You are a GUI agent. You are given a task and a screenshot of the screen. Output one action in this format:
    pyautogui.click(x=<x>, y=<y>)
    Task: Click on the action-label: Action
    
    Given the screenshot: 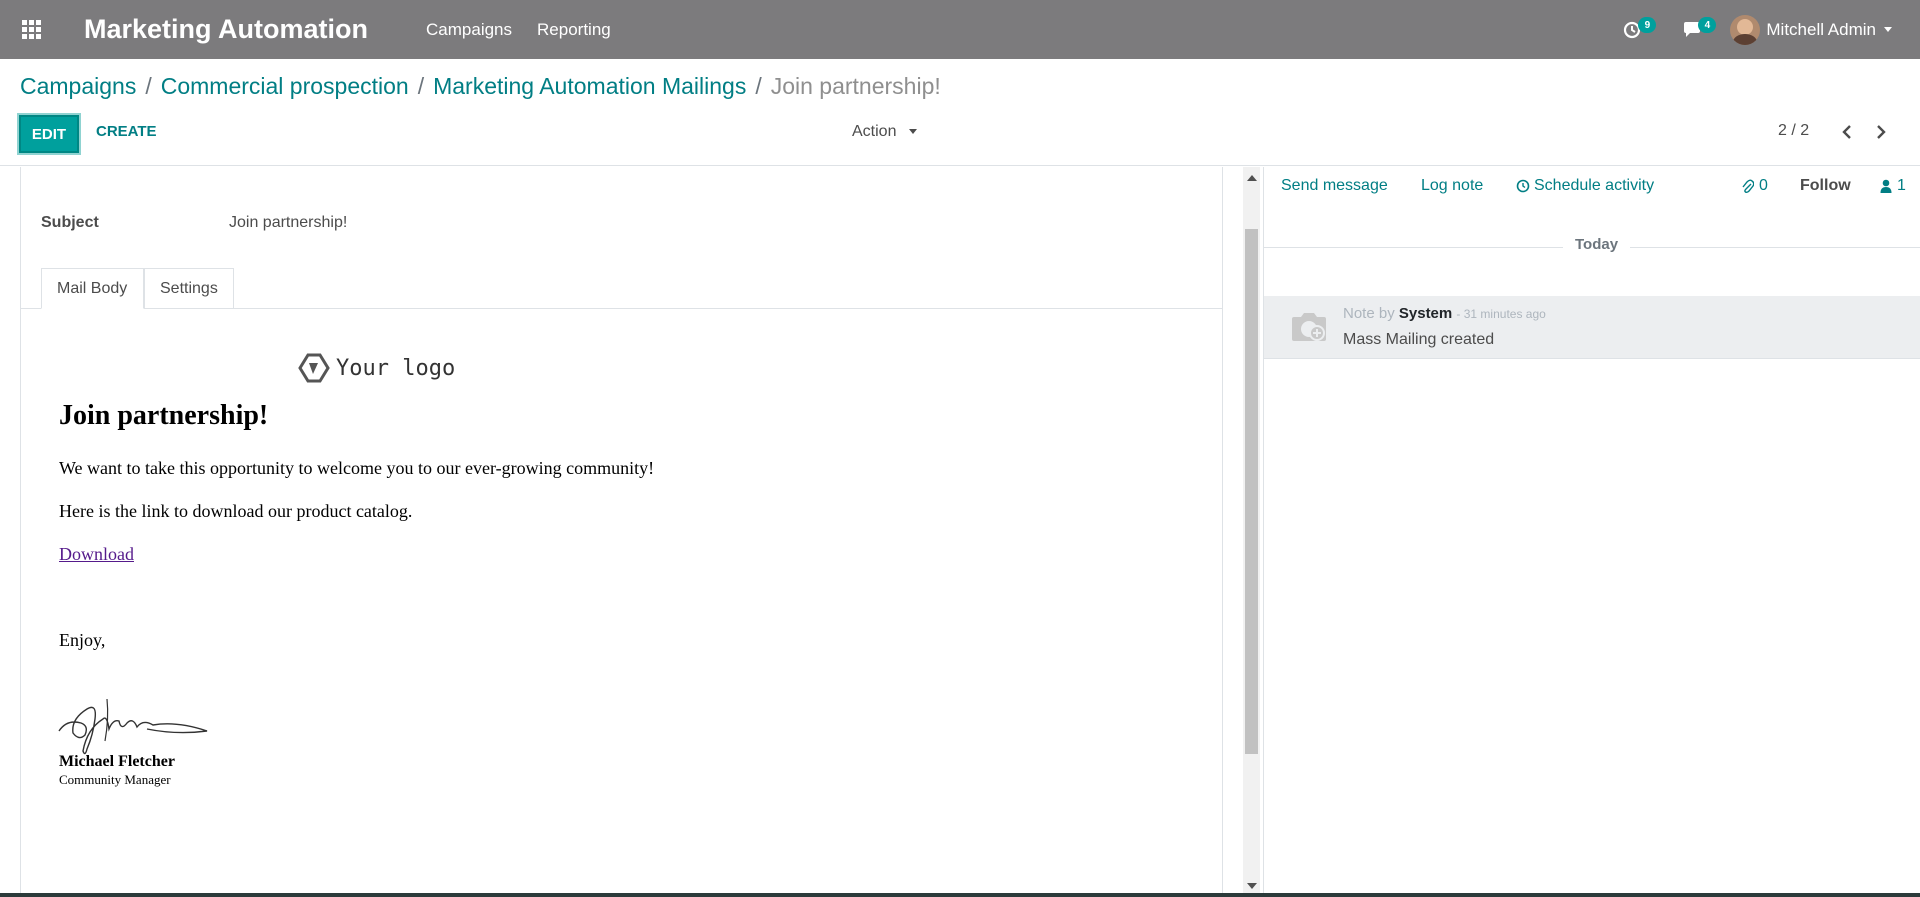 What is the action you would take?
    pyautogui.click(x=874, y=131)
    